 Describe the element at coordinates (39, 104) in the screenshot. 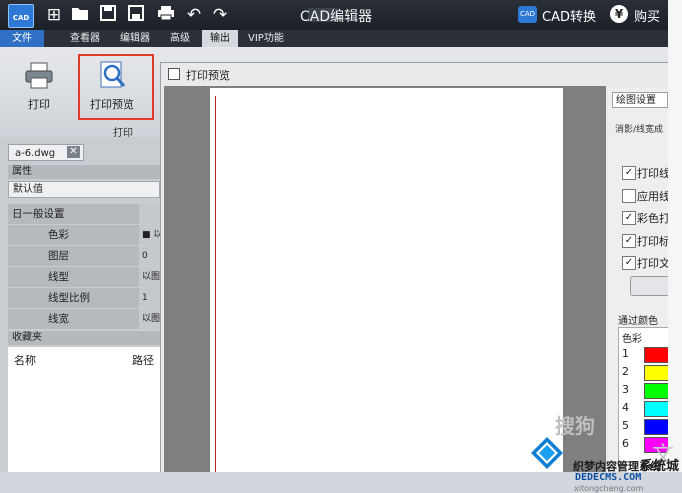

I see `print-button: 打印` at that location.